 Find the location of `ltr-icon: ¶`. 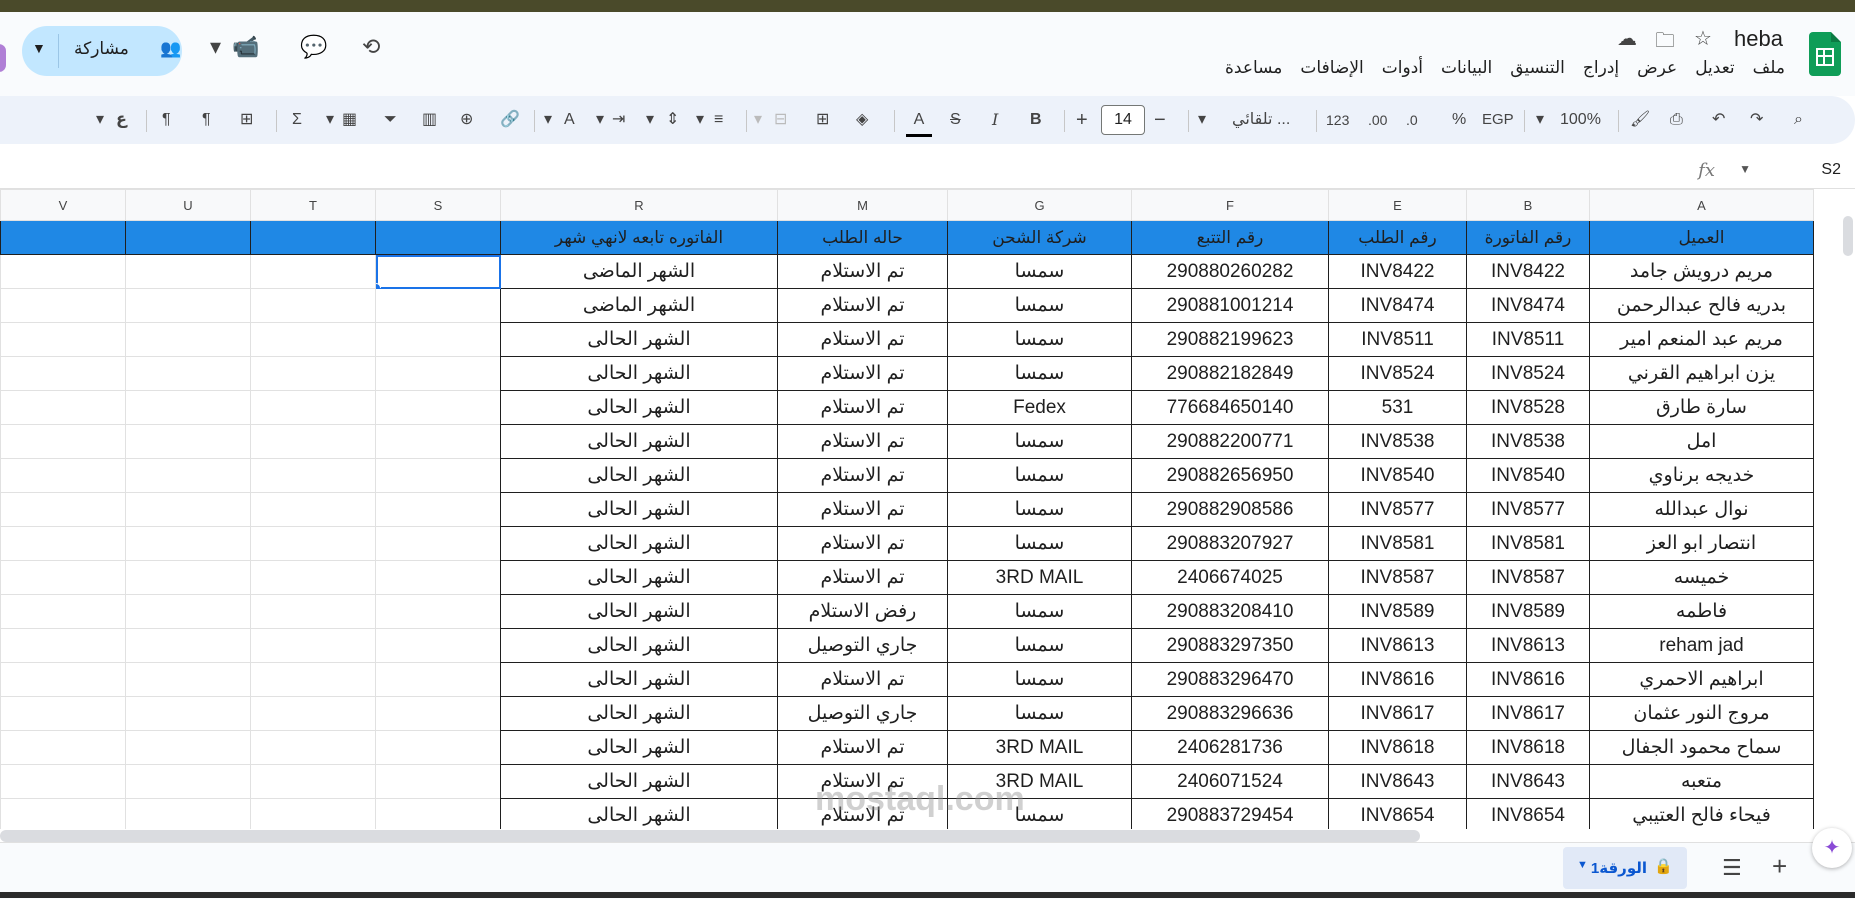

ltr-icon: ¶ is located at coordinates (206, 120).